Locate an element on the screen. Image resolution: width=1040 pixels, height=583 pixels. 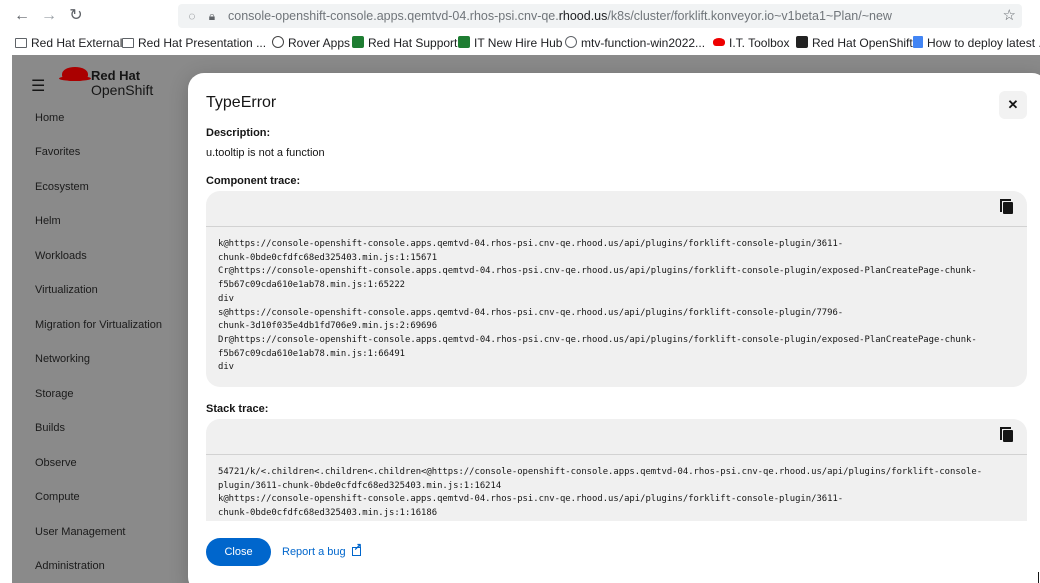
nav-item-networking: Networking is located at coordinates (62, 359).